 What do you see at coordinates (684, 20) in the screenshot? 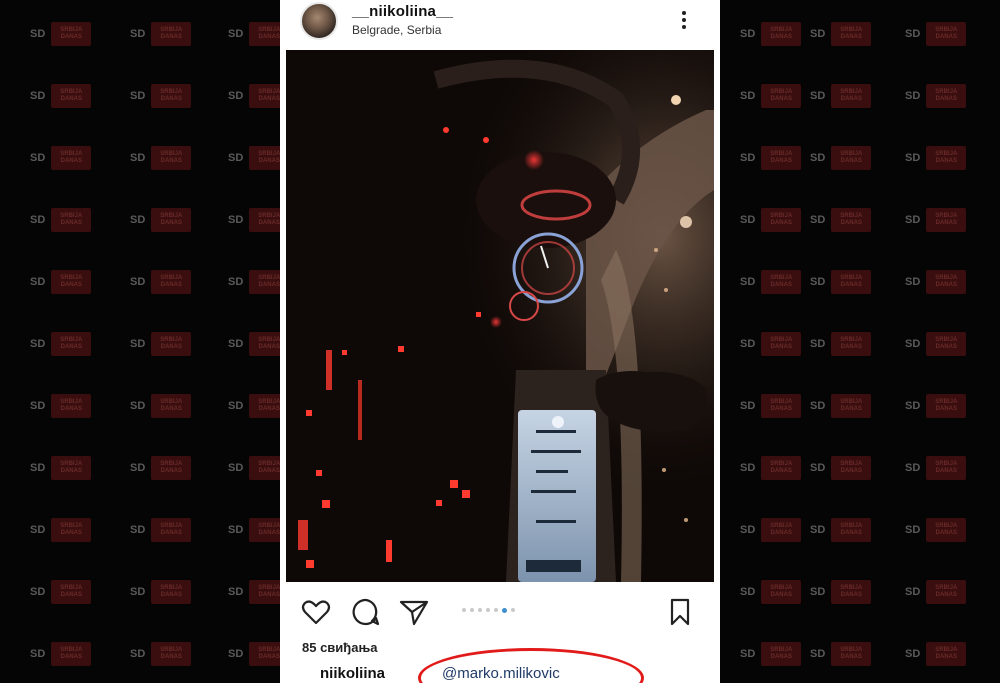
I see `more-options-icon` at bounding box center [684, 20].